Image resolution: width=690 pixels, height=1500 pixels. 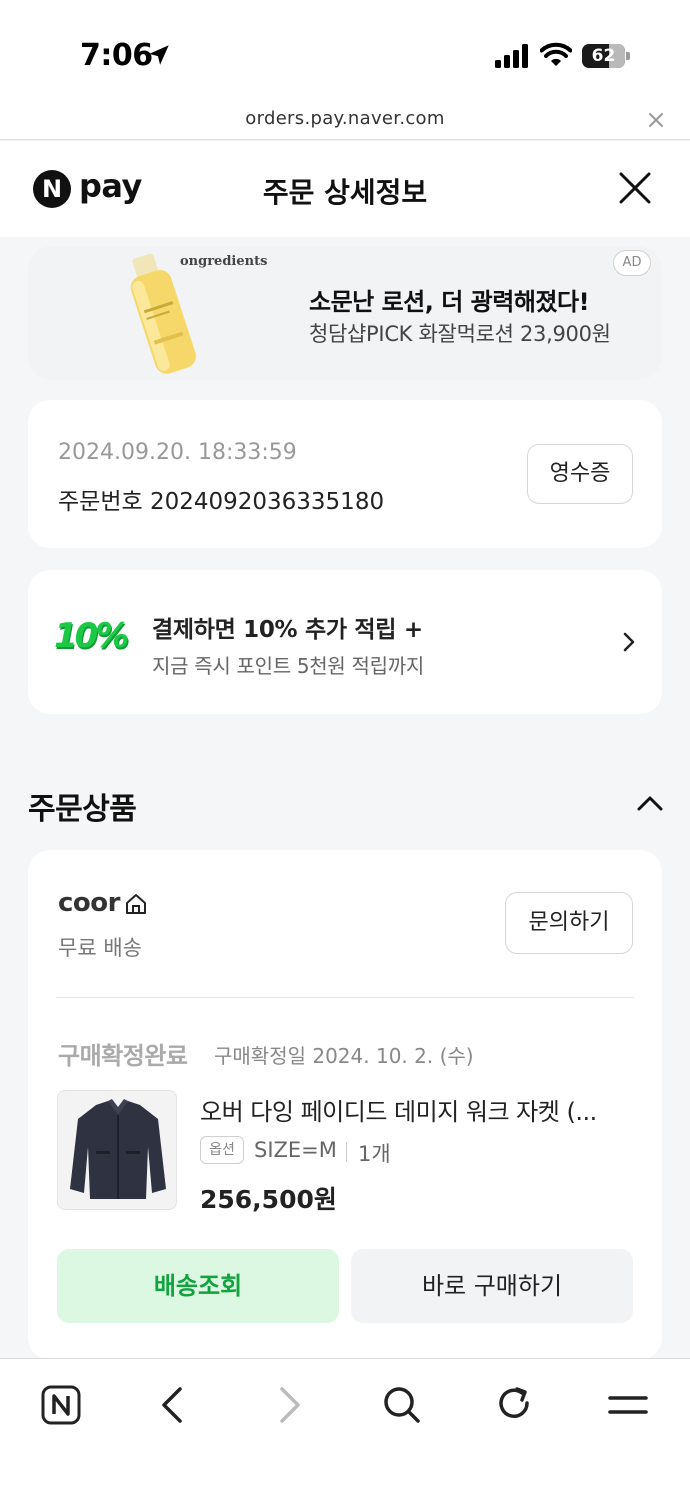 What do you see at coordinates (345, 192) in the screenshot?
I see `page-title: 주문 상세정보` at bounding box center [345, 192].